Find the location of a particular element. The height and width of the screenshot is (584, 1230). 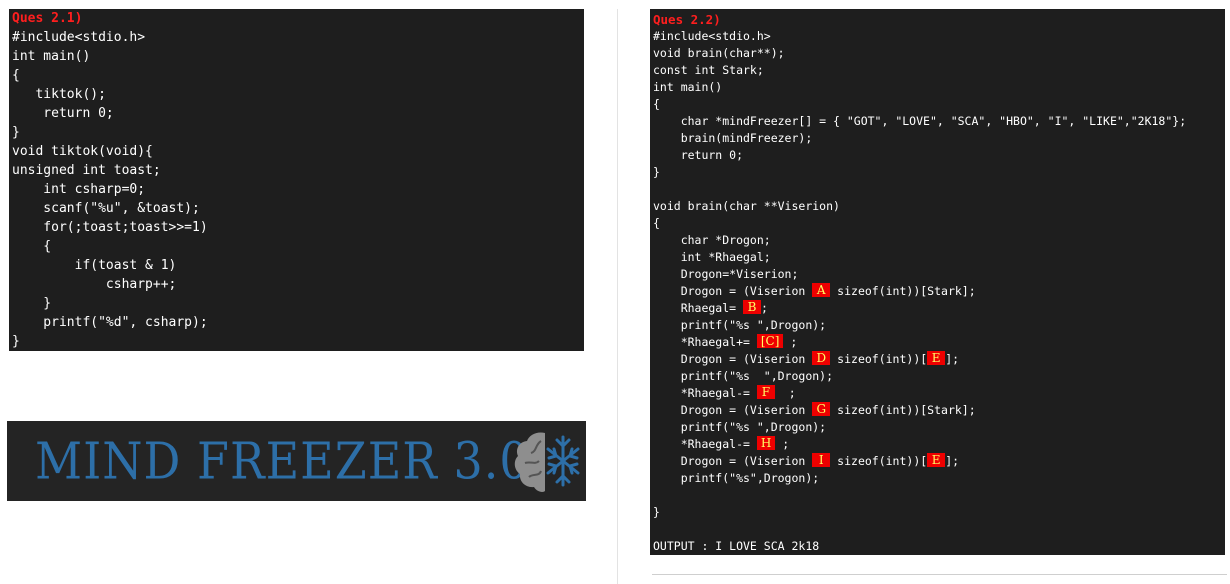

banner-title: MIND FREEZER 3.0 is located at coordinates (282, 461).